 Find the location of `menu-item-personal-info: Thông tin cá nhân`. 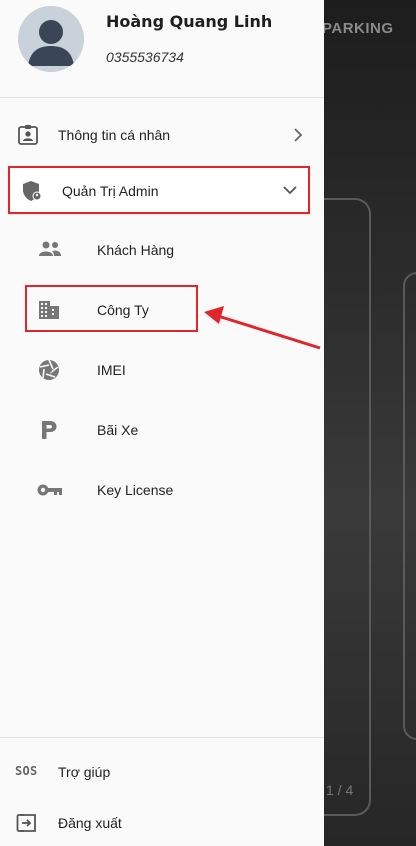

menu-item-personal-info: Thông tin cá nhân is located at coordinates (162, 135).